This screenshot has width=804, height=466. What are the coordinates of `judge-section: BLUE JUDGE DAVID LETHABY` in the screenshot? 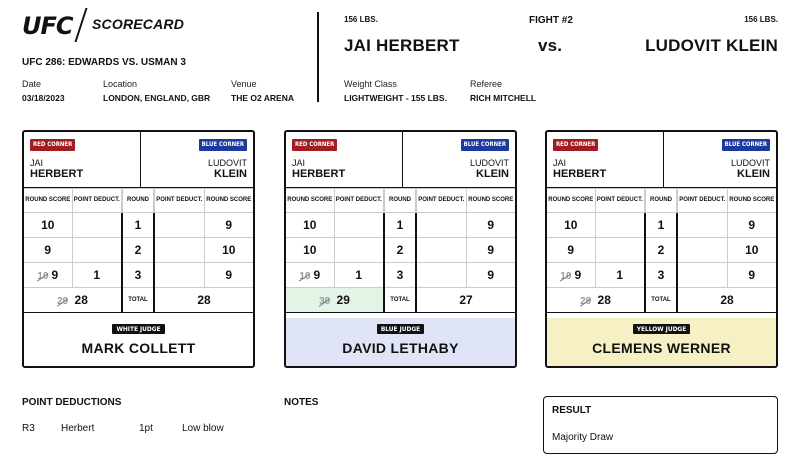 It's located at (400, 342).